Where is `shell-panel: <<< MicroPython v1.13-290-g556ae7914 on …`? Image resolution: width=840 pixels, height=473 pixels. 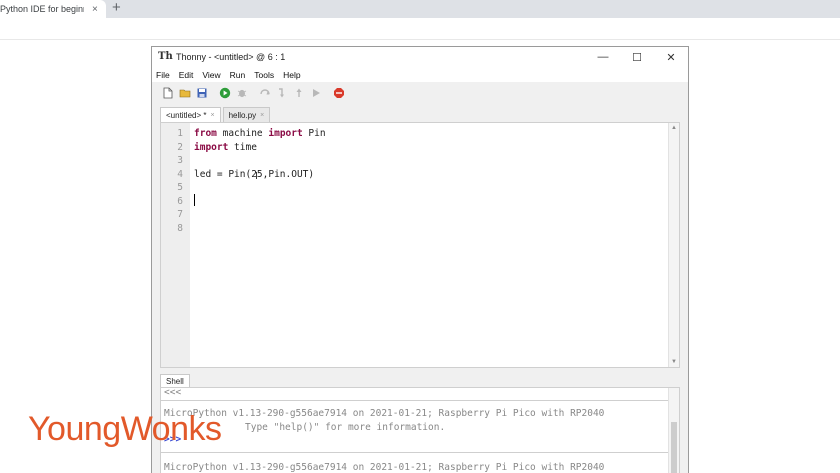
shell-panel: <<< MicroPython v1.13-290-g556ae7914 on … is located at coordinates (420, 430).